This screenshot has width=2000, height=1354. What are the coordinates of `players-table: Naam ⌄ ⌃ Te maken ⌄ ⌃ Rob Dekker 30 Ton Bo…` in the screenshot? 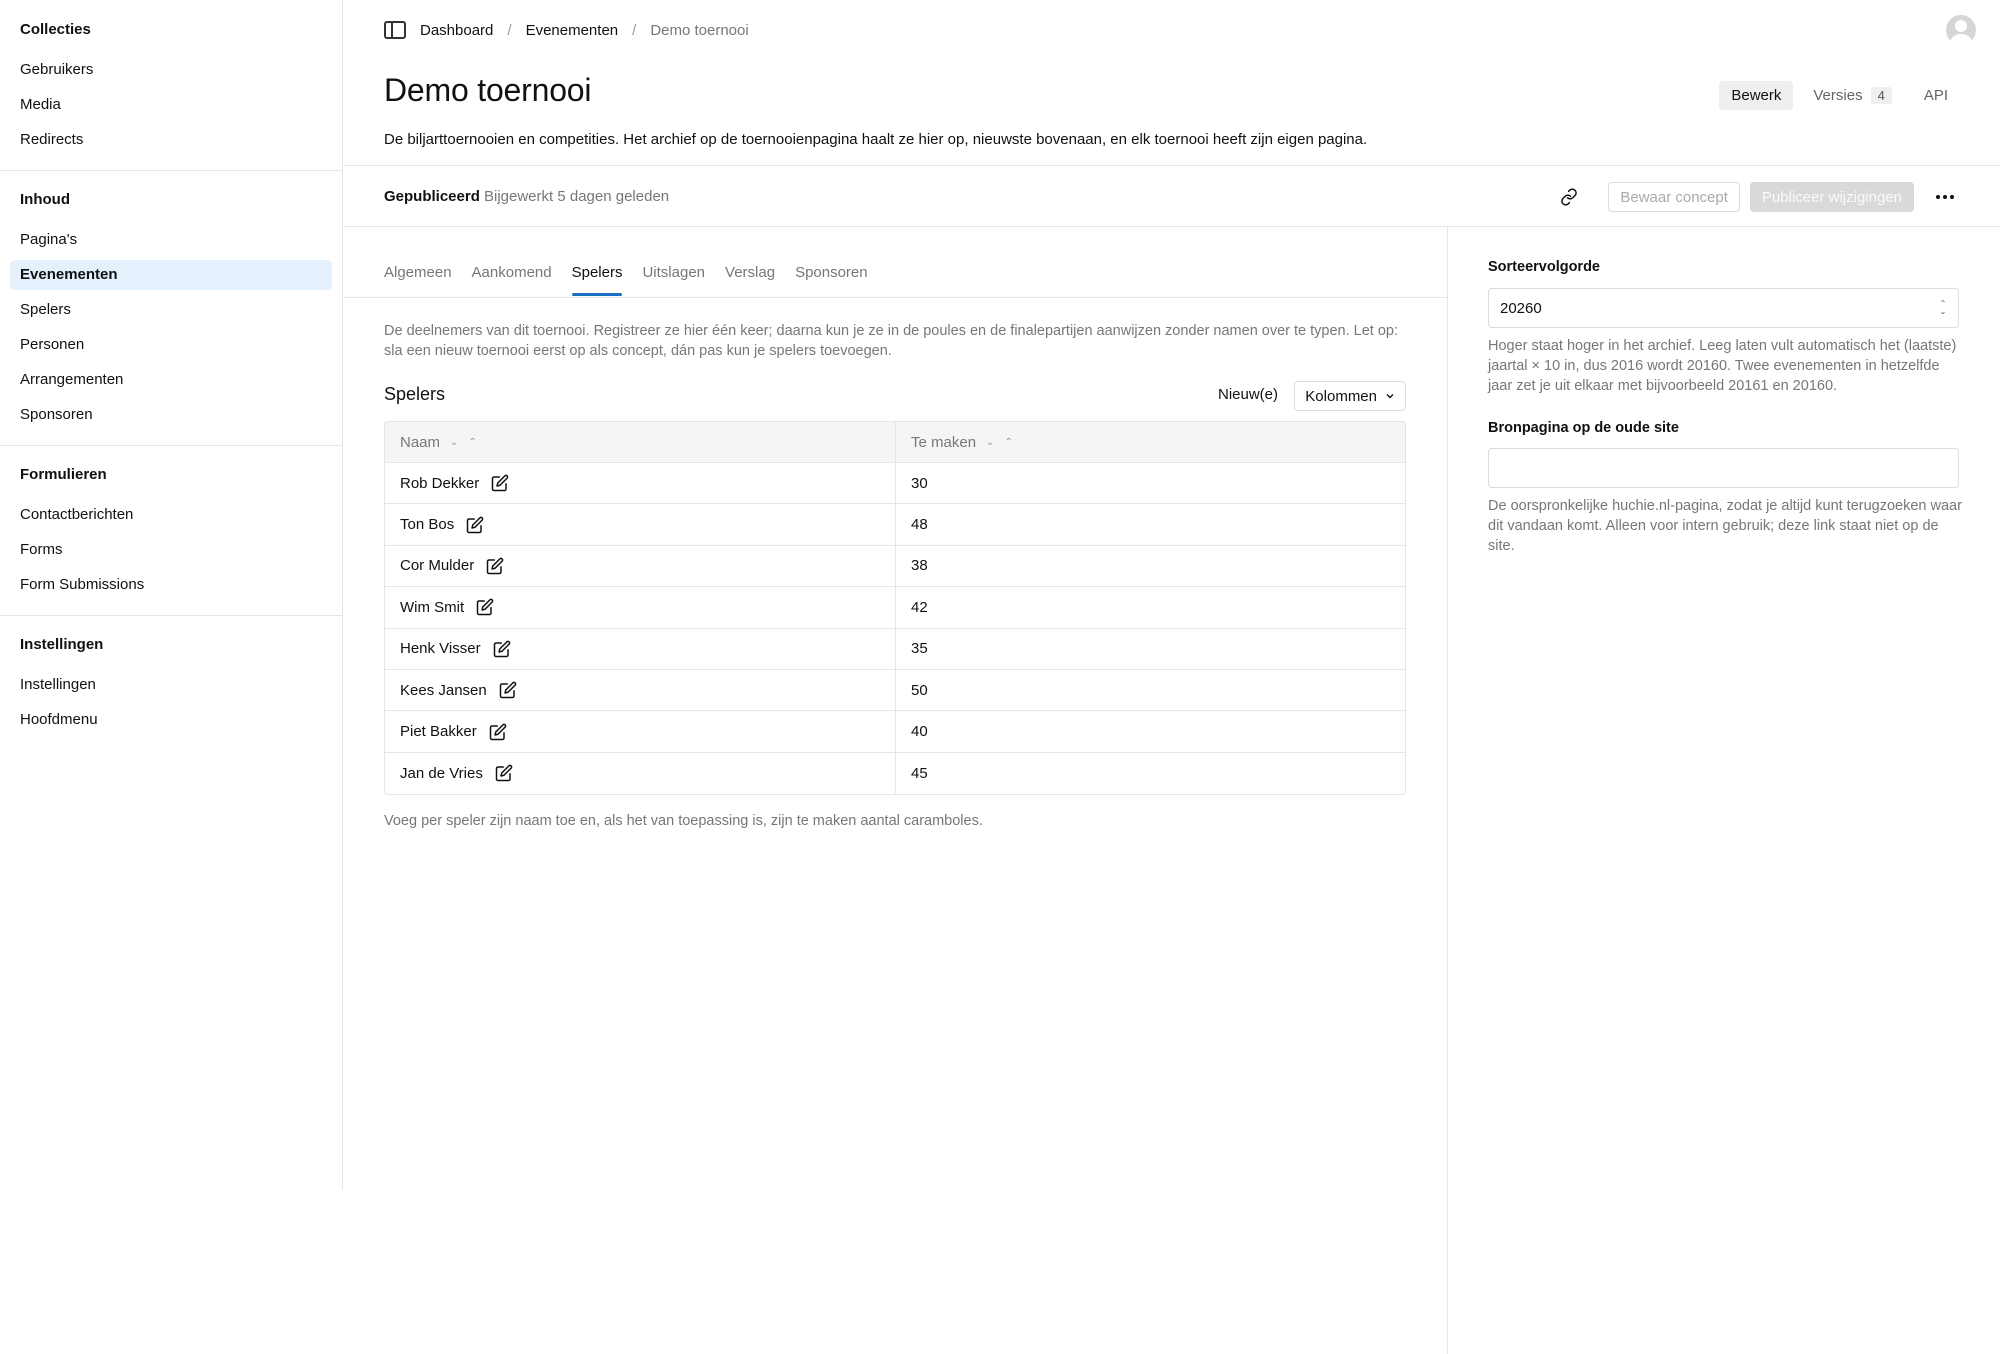 It's located at (895, 608).